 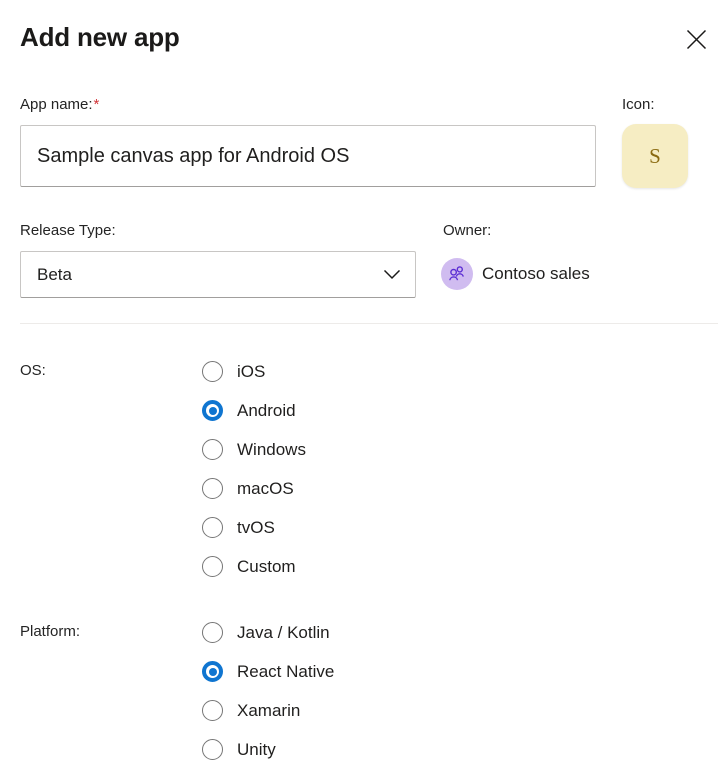 I want to click on os-radio-label: Windows, so click(x=271, y=449).